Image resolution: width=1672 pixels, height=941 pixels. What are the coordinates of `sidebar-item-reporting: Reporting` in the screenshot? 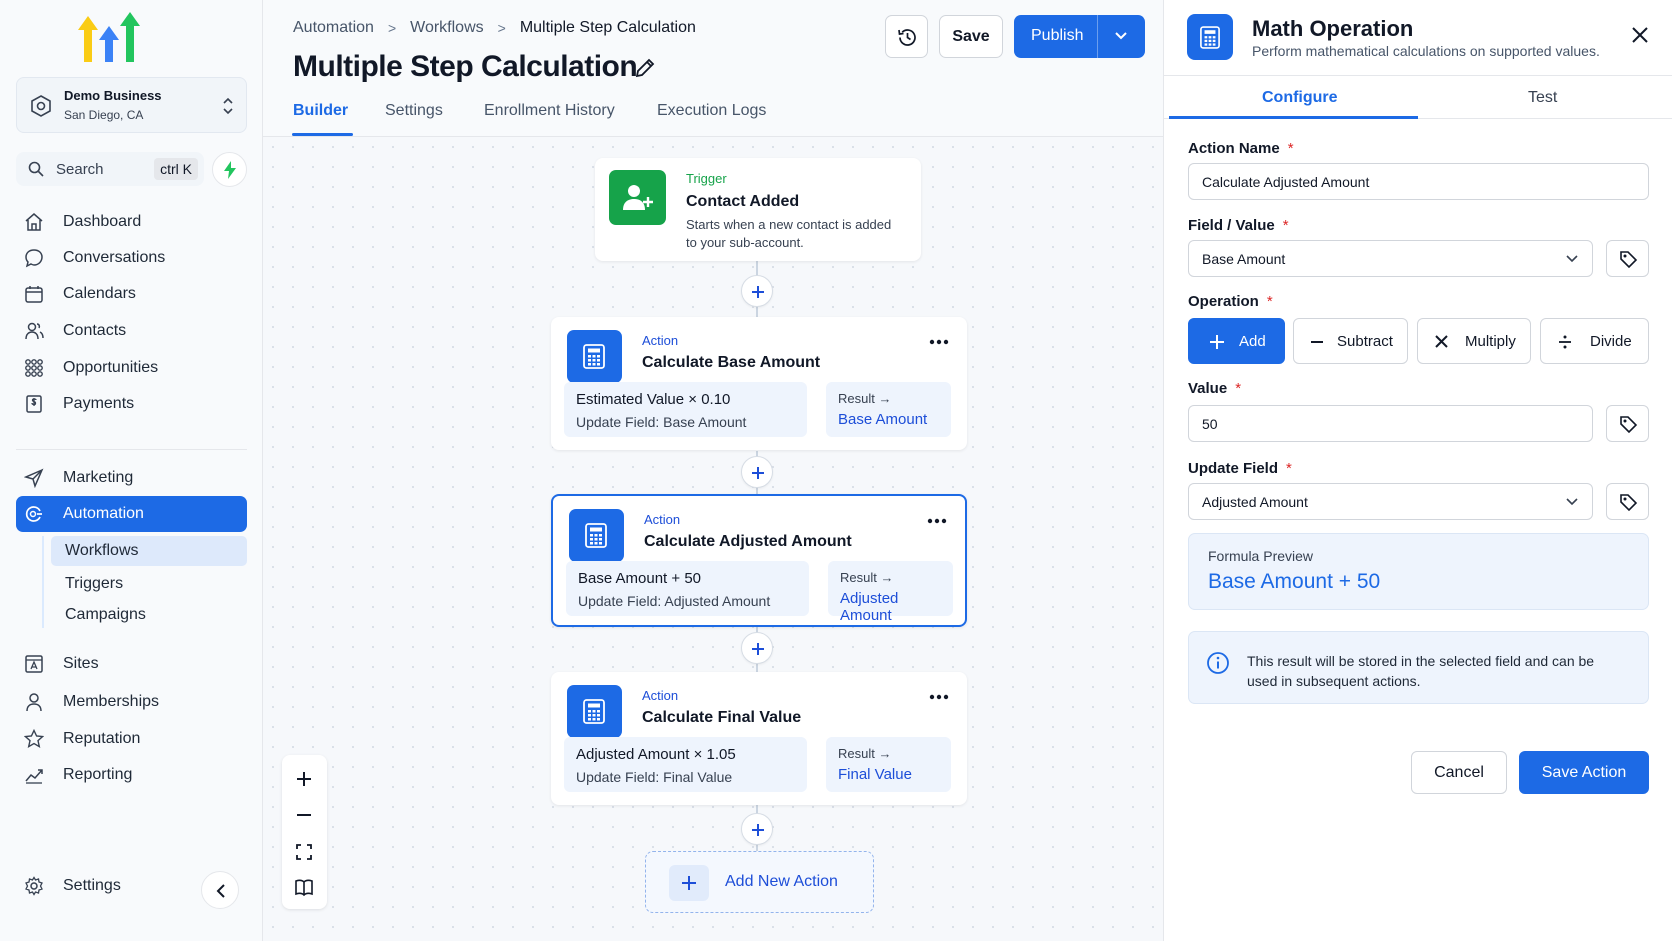 It's located at (131, 775).